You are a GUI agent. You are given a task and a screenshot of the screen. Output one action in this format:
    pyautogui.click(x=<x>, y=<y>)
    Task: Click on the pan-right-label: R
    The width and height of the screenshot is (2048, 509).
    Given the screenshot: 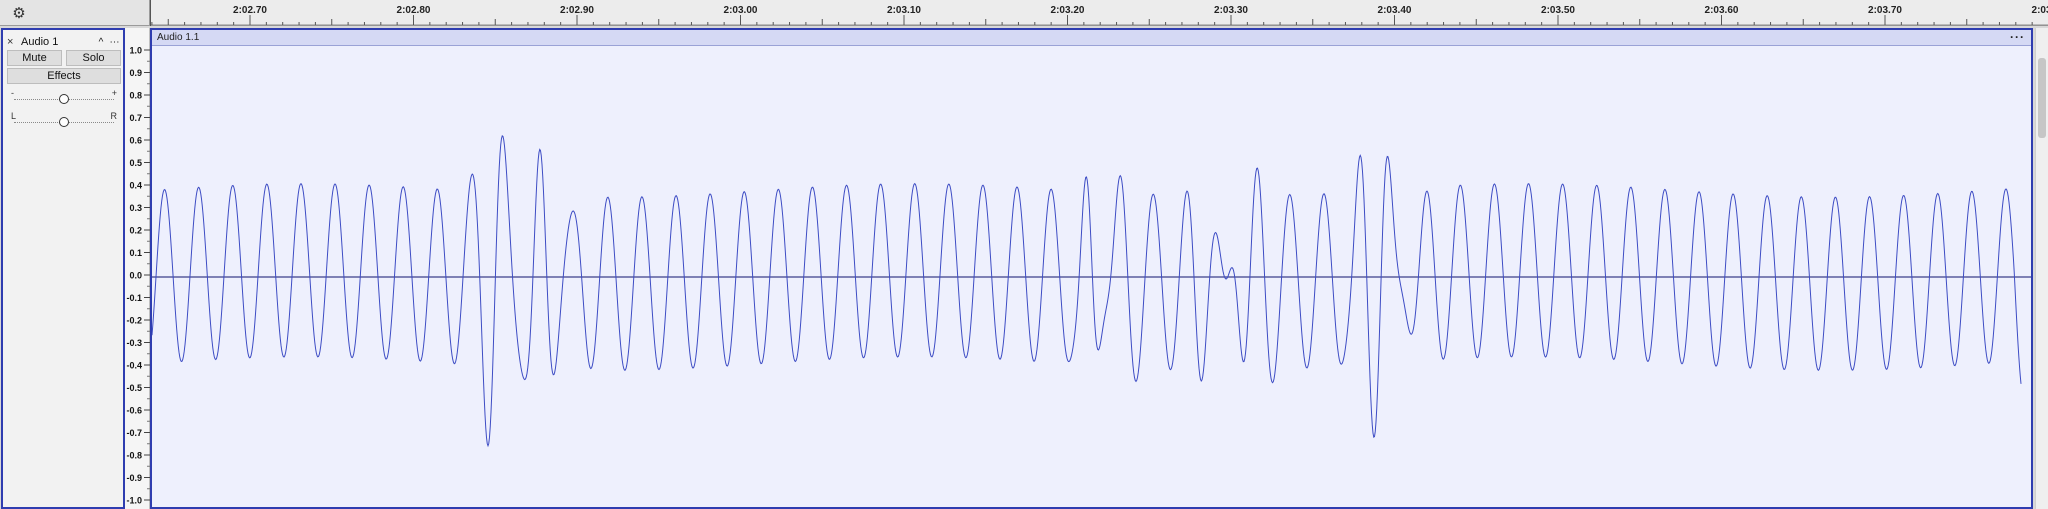 What is the action you would take?
    pyautogui.click(x=114, y=116)
    